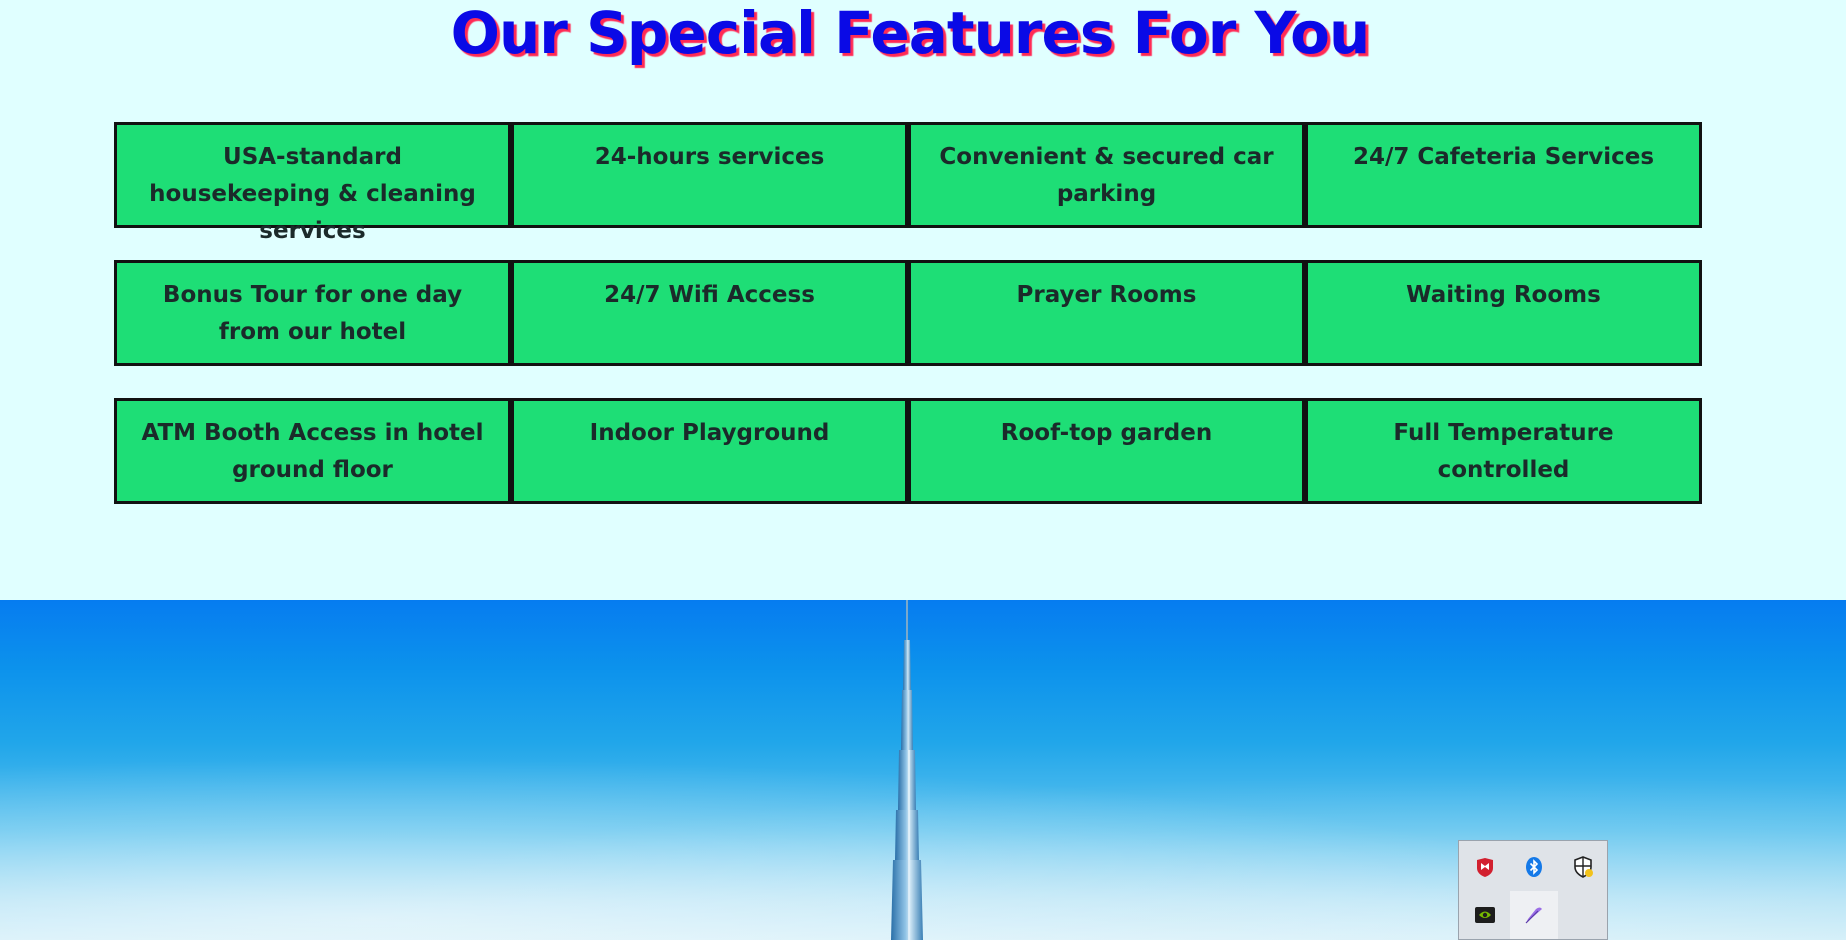 The width and height of the screenshot is (1846, 940). I want to click on feature-cell: 24/7 Wifi Access, so click(709, 313).